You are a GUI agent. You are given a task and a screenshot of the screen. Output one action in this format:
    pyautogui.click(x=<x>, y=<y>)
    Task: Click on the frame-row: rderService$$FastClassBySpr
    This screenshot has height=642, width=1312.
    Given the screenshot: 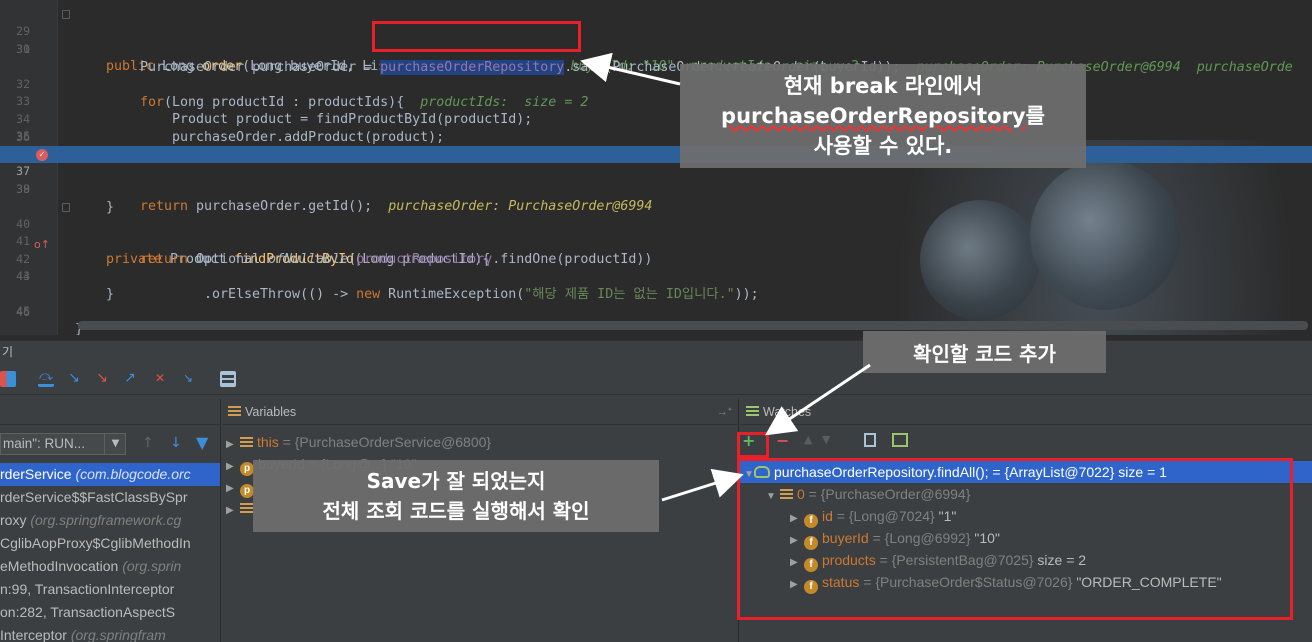 What is the action you would take?
    pyautogui.click(x=110, y=497)
    